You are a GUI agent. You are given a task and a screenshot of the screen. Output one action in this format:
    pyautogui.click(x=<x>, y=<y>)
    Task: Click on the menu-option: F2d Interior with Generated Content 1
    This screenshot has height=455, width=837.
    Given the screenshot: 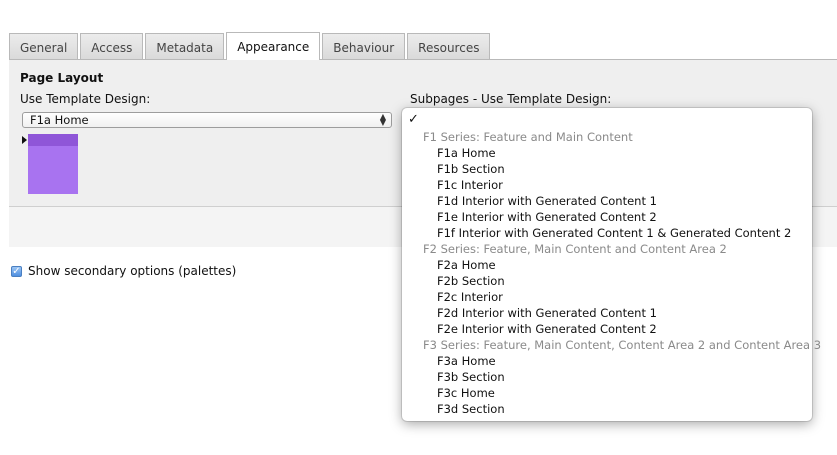 What is the action you would take?
    pyautogui.click(x=547, y=313)
    